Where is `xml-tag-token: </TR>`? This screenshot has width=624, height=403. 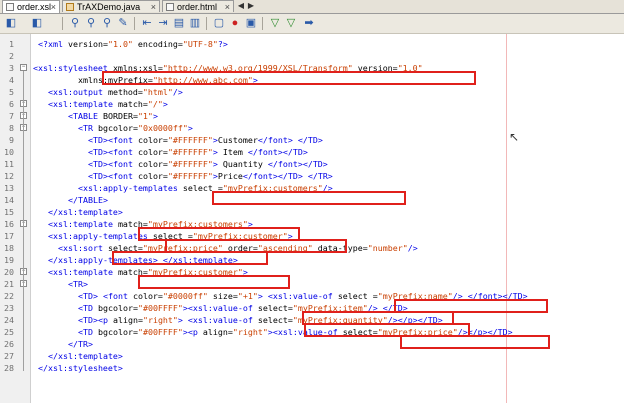
xml-tag-token: </TR> is located at coordinates (80, 344).